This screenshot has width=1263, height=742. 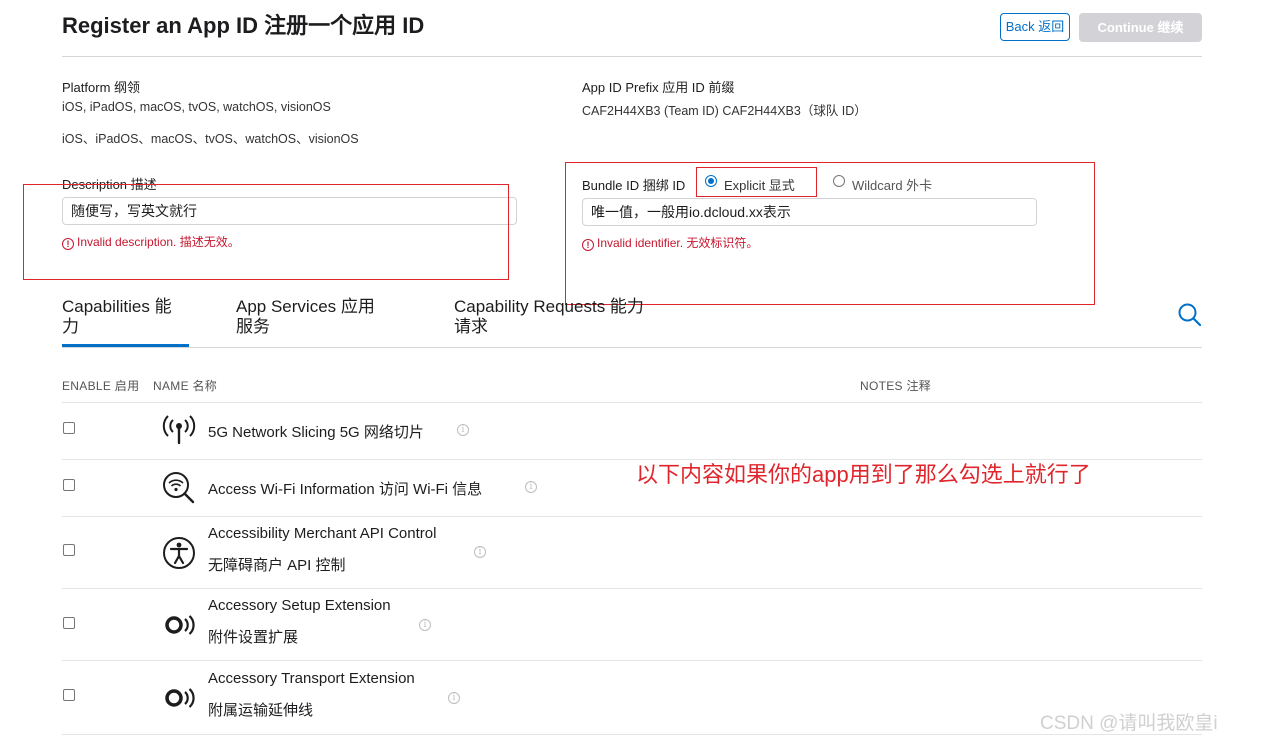 What do you see at coordinates (830, 233) in the screenshot?
I see `annotation-box-bundle` at bounding box center [830, 233].